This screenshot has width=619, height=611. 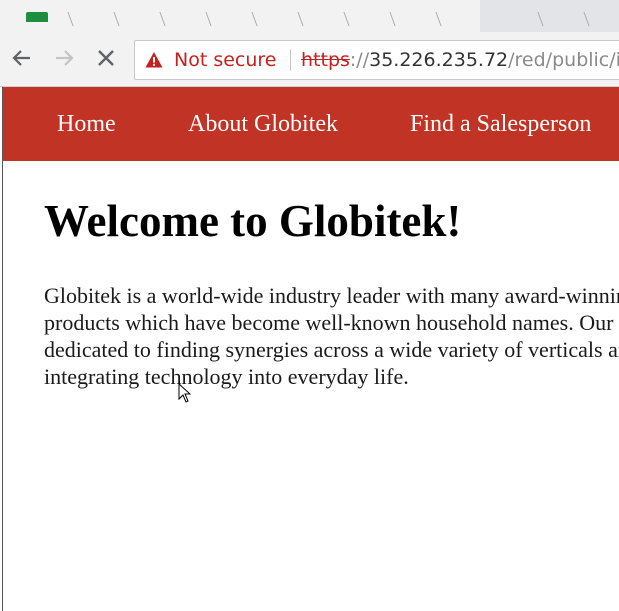 What do you see at coordinates (154, 60) in the screenshot?
I see `warning-icon` at bounding box center [154, 60].